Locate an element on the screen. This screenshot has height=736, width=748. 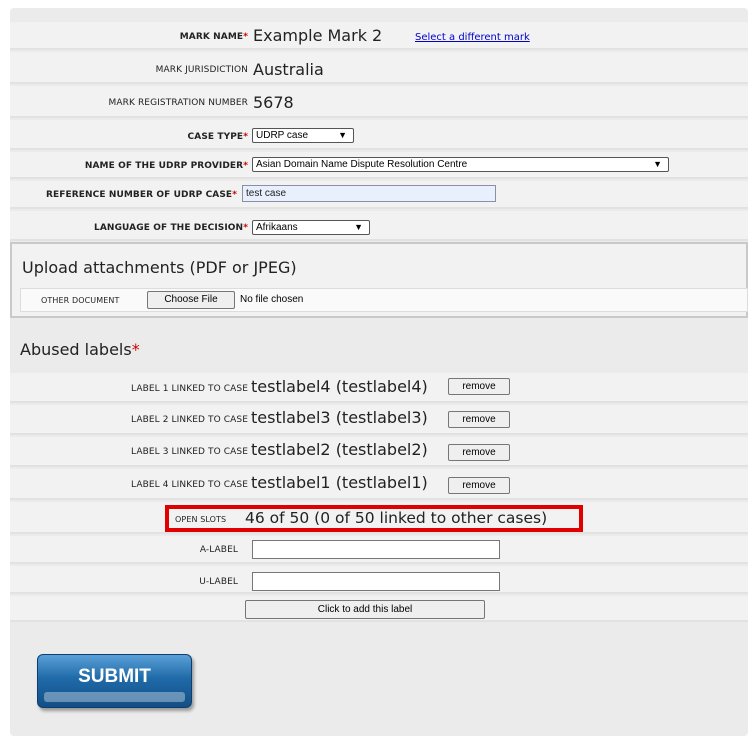
mark-registration-label: MARK REGISTRATION NUMBER is located at coordinates (178, 103).